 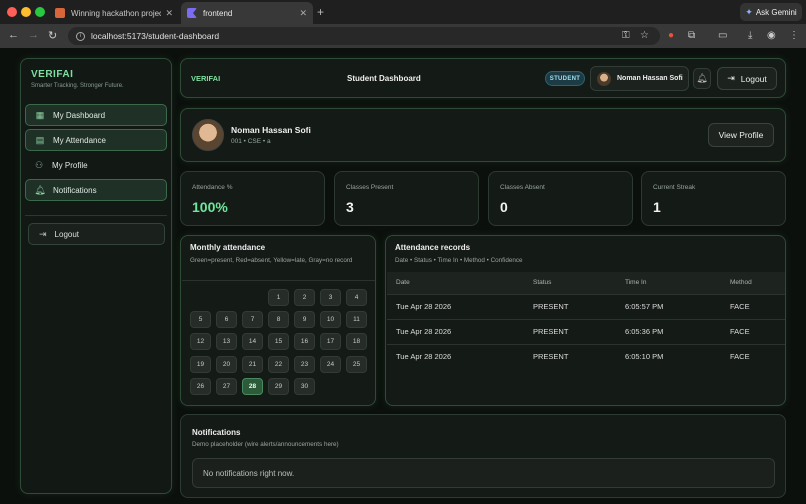 What do you see at coordinates (722, 35) in the screenshot?
I see `cast-icon: ▭` at bounding box center [722, 35].